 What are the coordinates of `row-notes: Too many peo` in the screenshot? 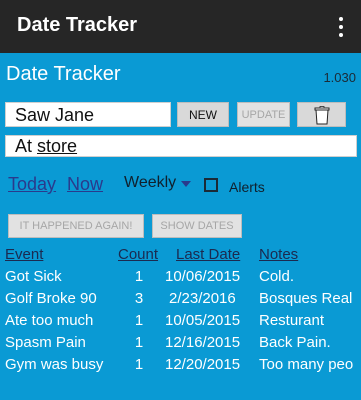 It's located at (306, 364).